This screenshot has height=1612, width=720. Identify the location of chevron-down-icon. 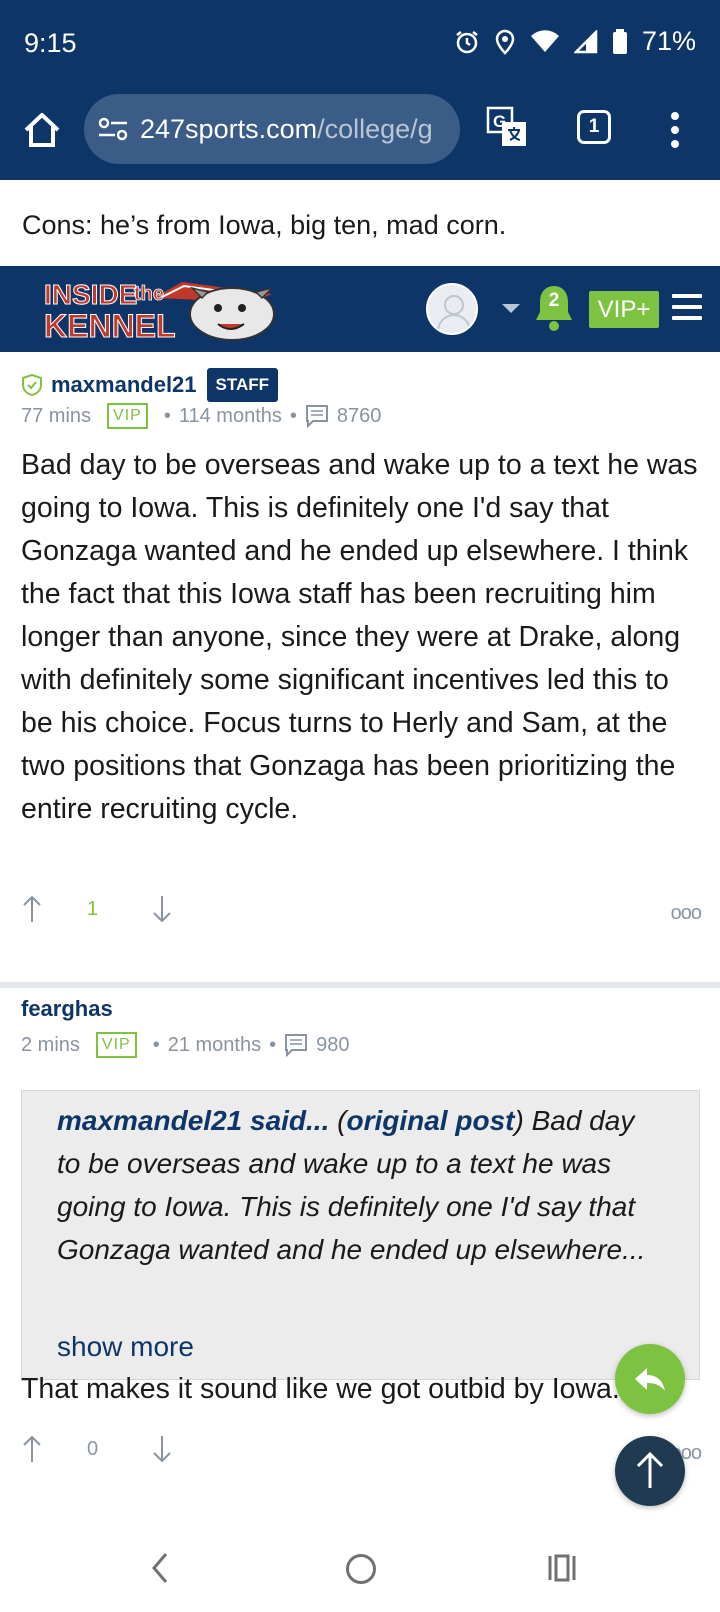
(511, 308).